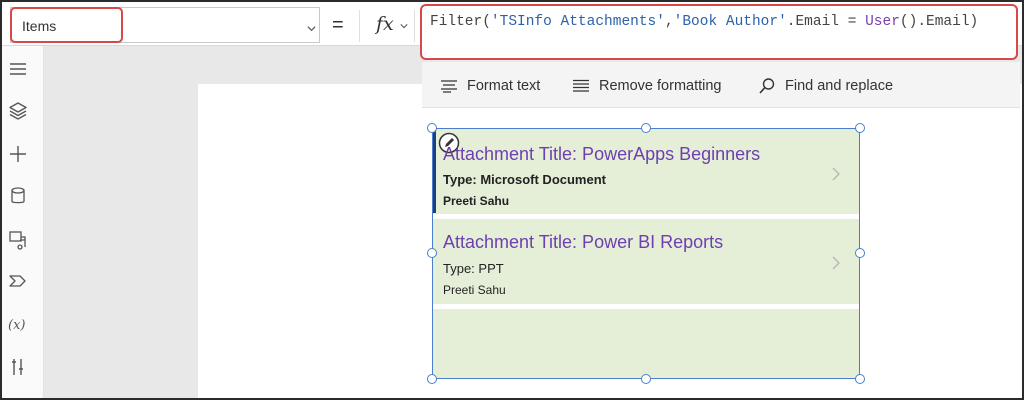 This screenshot has height=400, width=1024. What do you see at coordinates (18, 281) in the screenshot?
I see `flow-icon` at bounding box center [18, 281].